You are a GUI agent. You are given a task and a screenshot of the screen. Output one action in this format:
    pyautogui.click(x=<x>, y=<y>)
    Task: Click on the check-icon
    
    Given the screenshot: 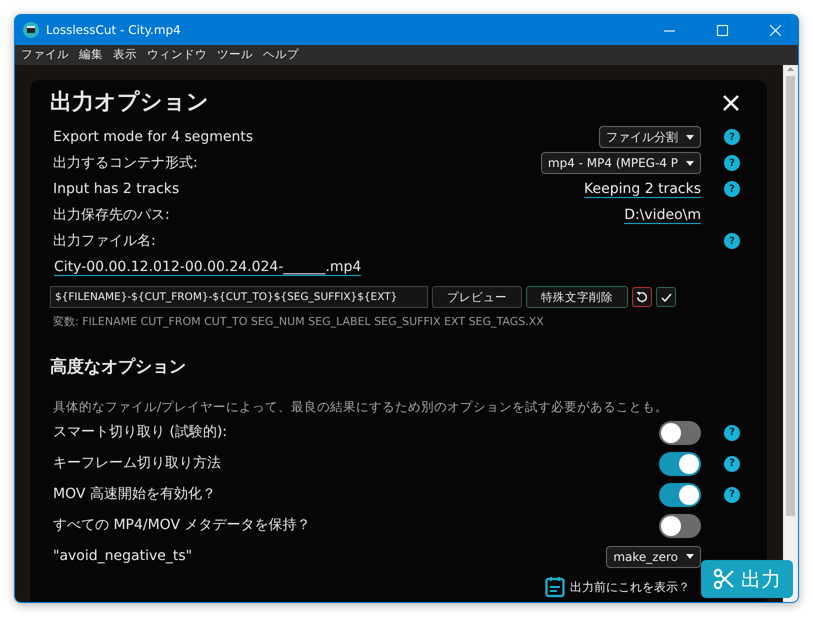 What is the action you would take?
    pyautogui.click(x=666, y=297)
    